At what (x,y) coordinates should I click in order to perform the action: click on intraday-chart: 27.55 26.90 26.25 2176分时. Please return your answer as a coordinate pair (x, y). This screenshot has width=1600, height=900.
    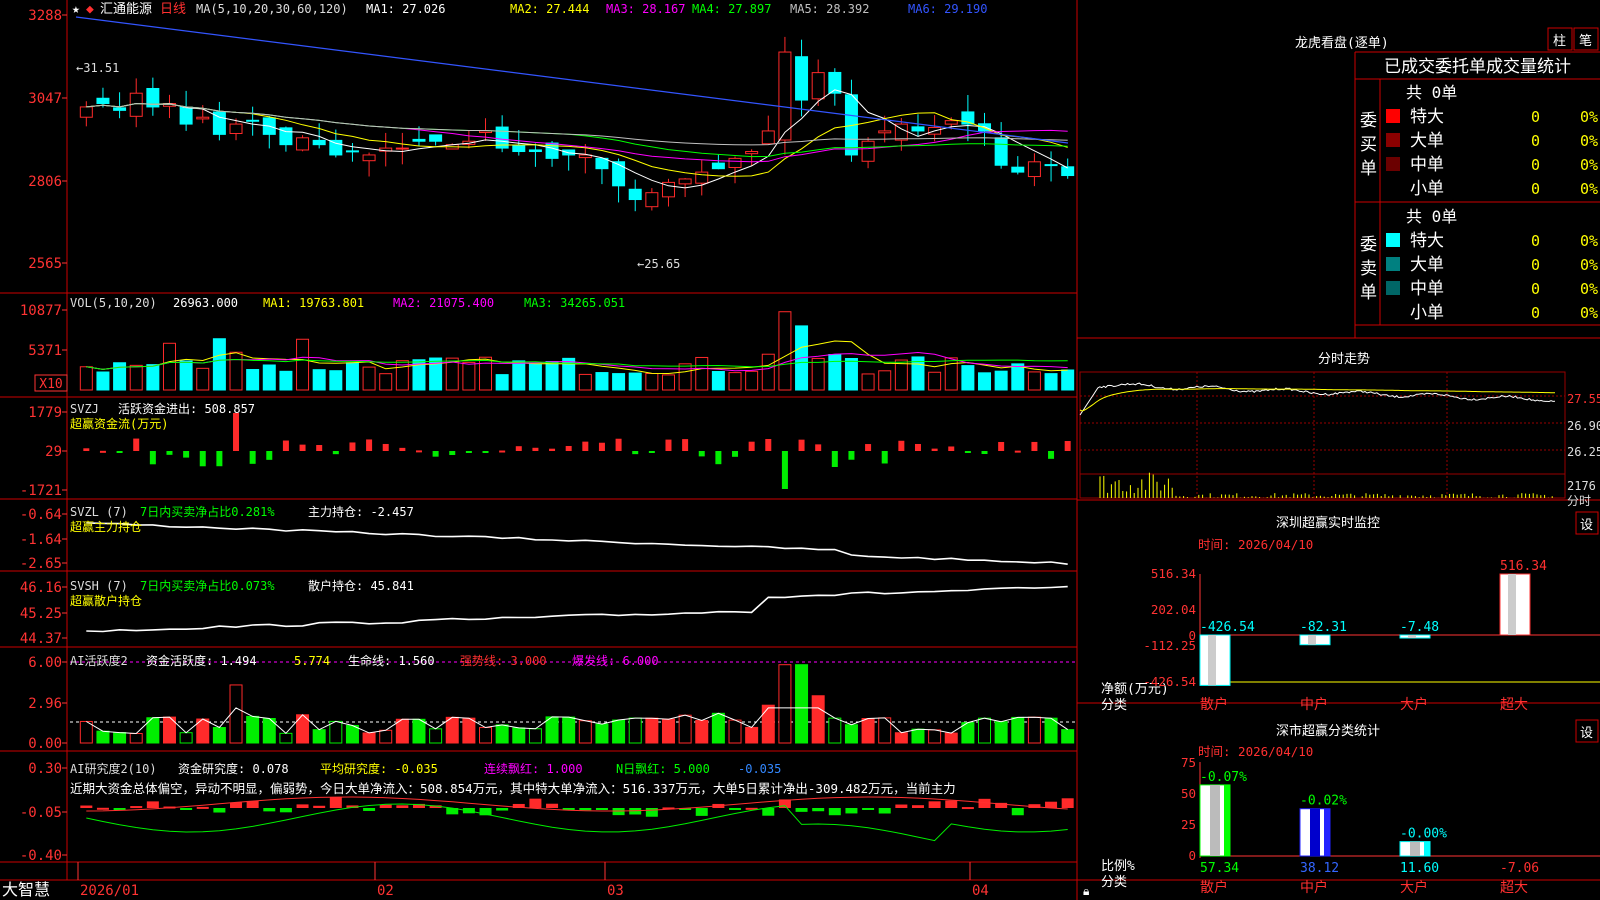
    Looking at the image, I should click on (1339, 439).